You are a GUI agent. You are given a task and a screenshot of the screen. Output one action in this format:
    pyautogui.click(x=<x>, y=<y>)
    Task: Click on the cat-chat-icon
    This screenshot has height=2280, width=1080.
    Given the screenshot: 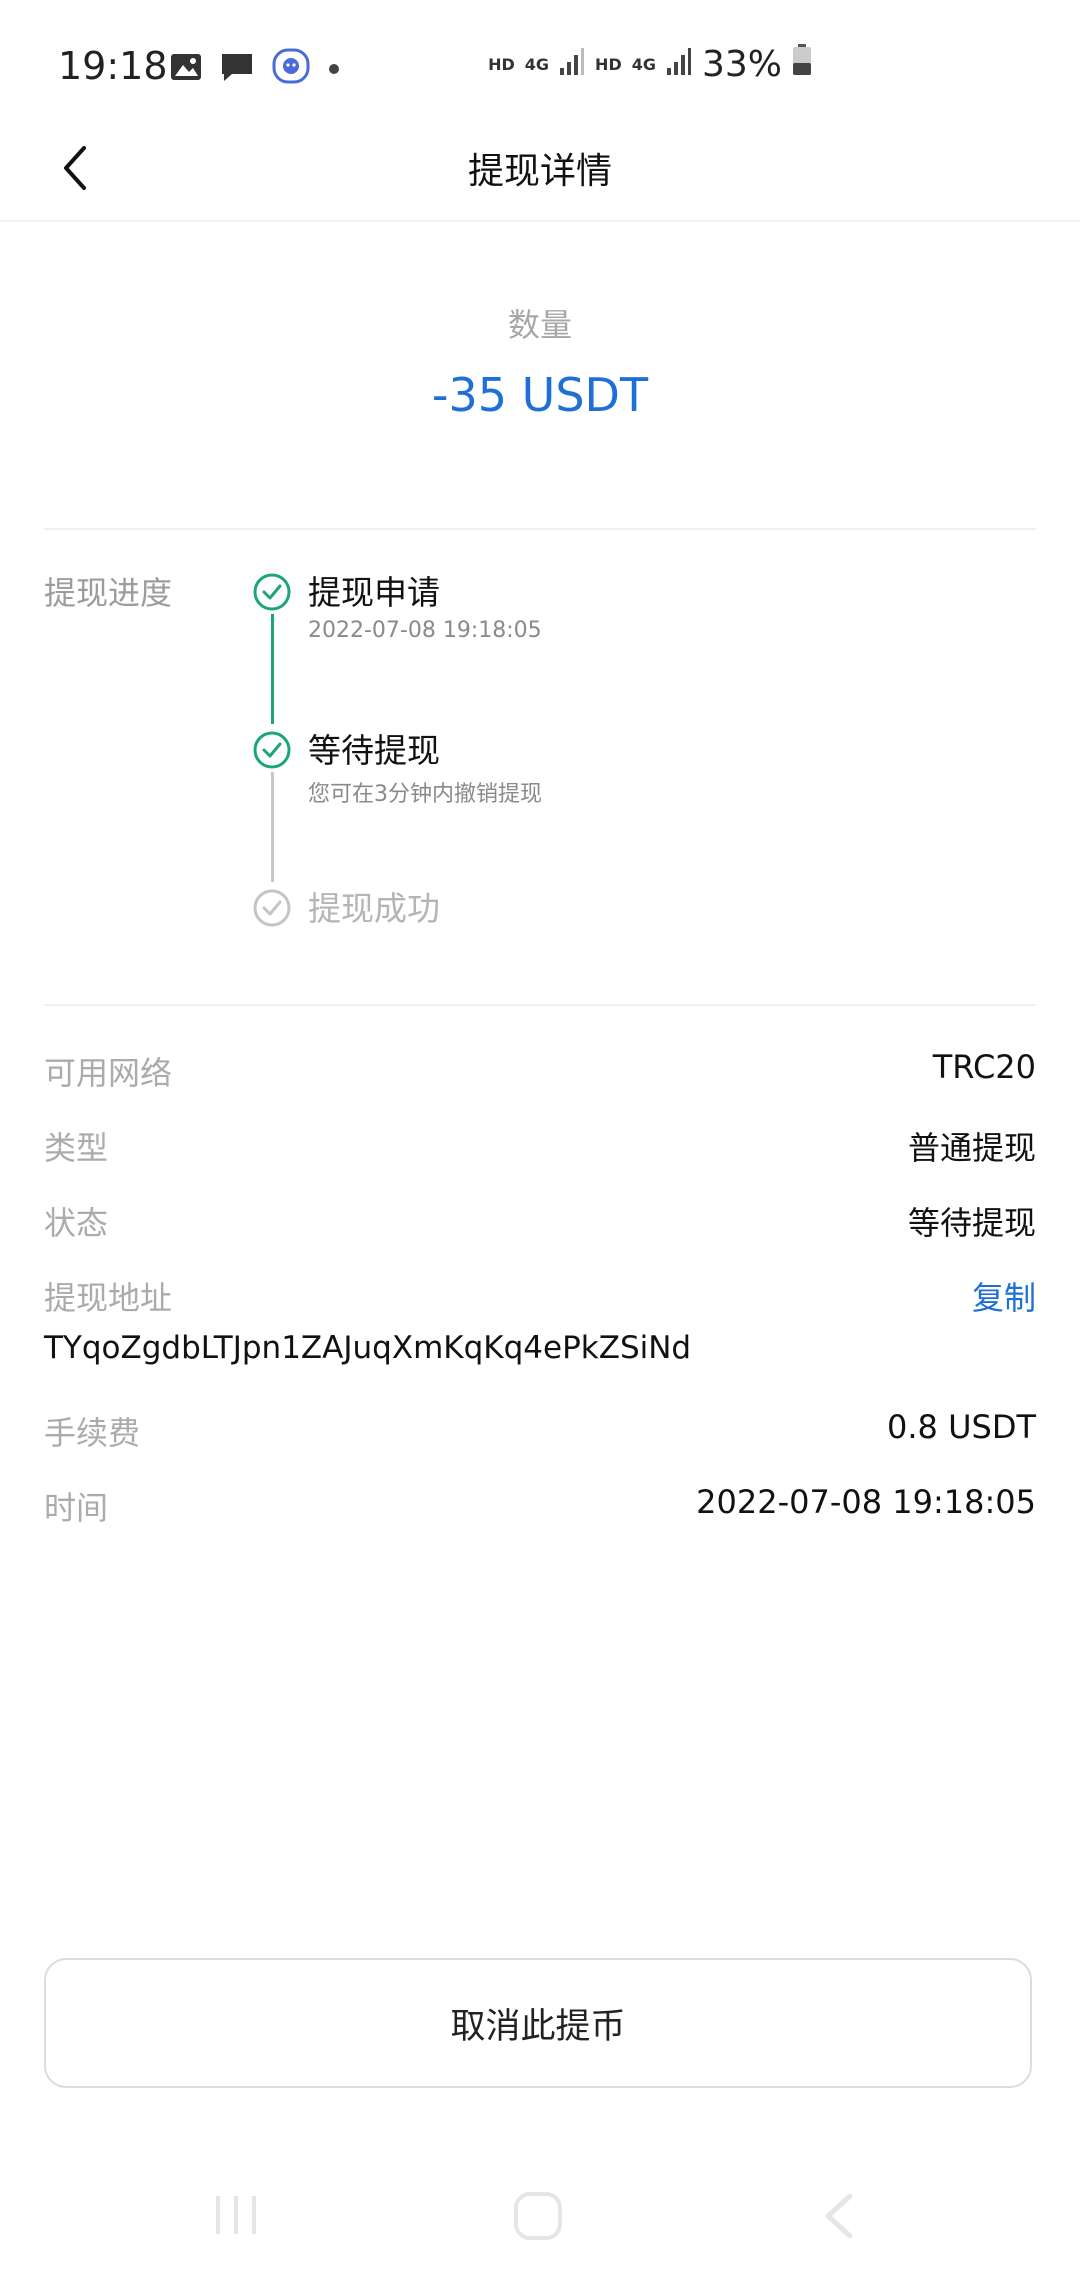 What is the action you would take?
    pyautogui.click(x=291, y=69)
    